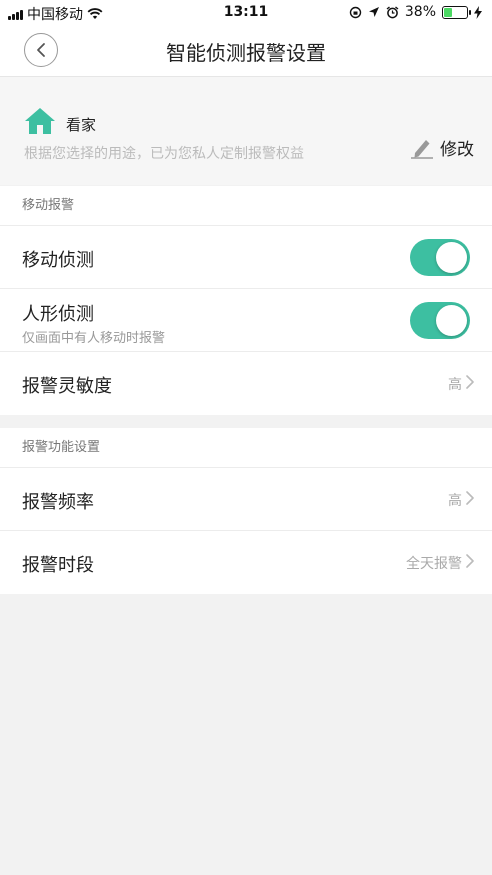  I want to click on battery-icon, so click(456, 12).